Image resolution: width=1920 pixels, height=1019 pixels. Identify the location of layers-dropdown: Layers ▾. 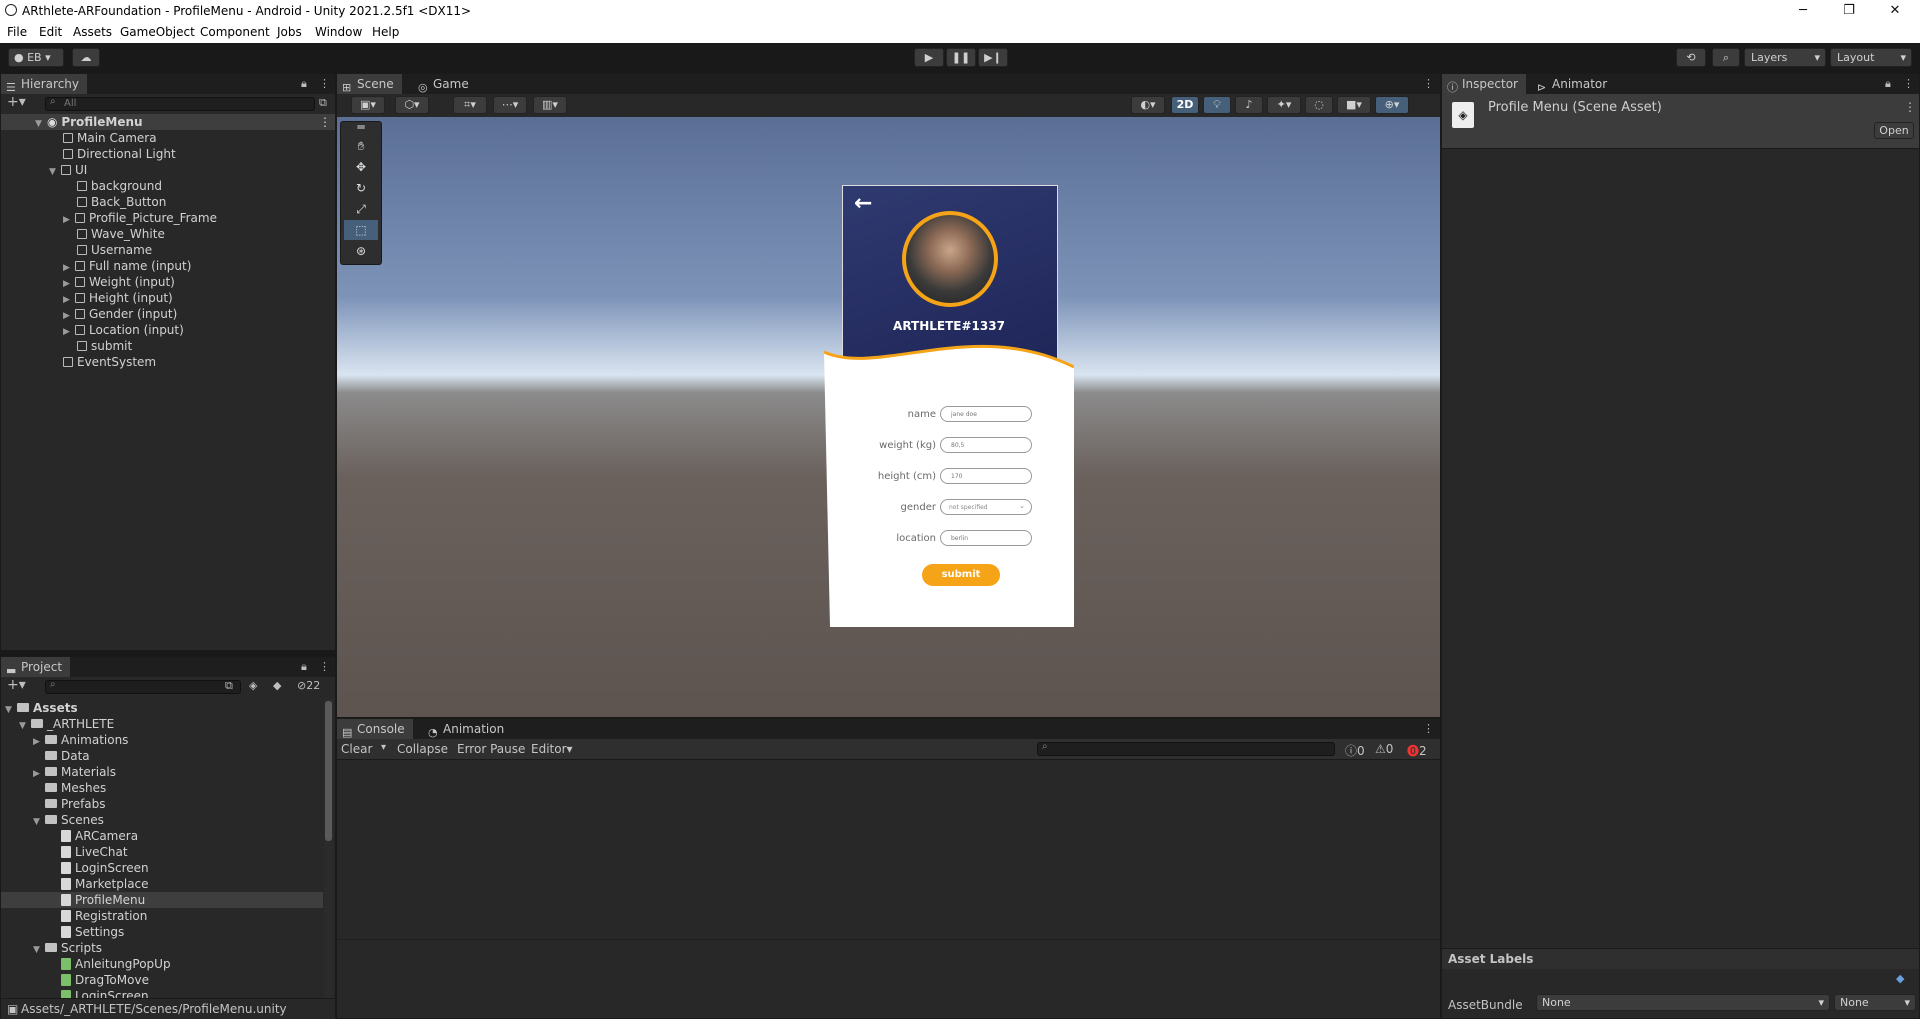
(1785, 57).